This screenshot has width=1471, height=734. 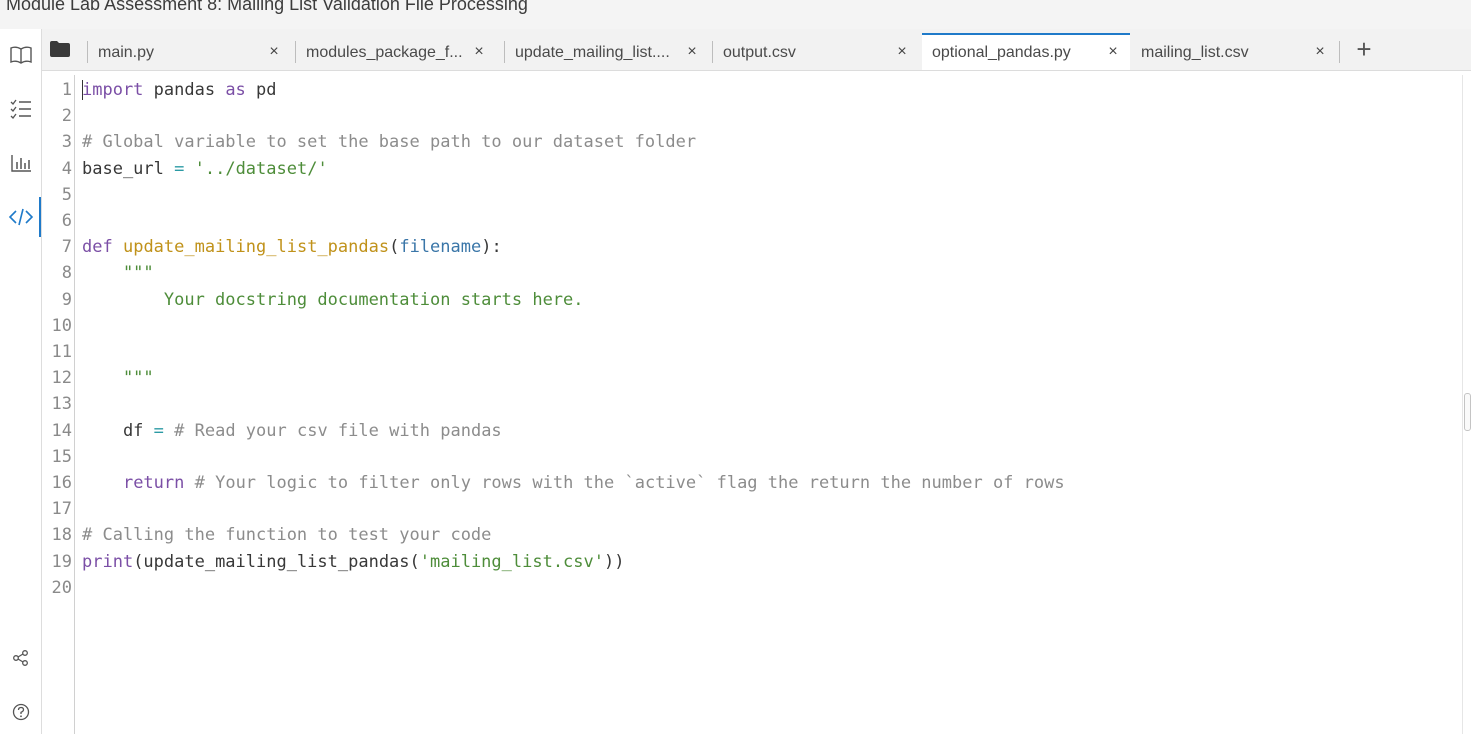 I want to click on code-token: 'mailing_list.csv', so click(x=511, y=561).